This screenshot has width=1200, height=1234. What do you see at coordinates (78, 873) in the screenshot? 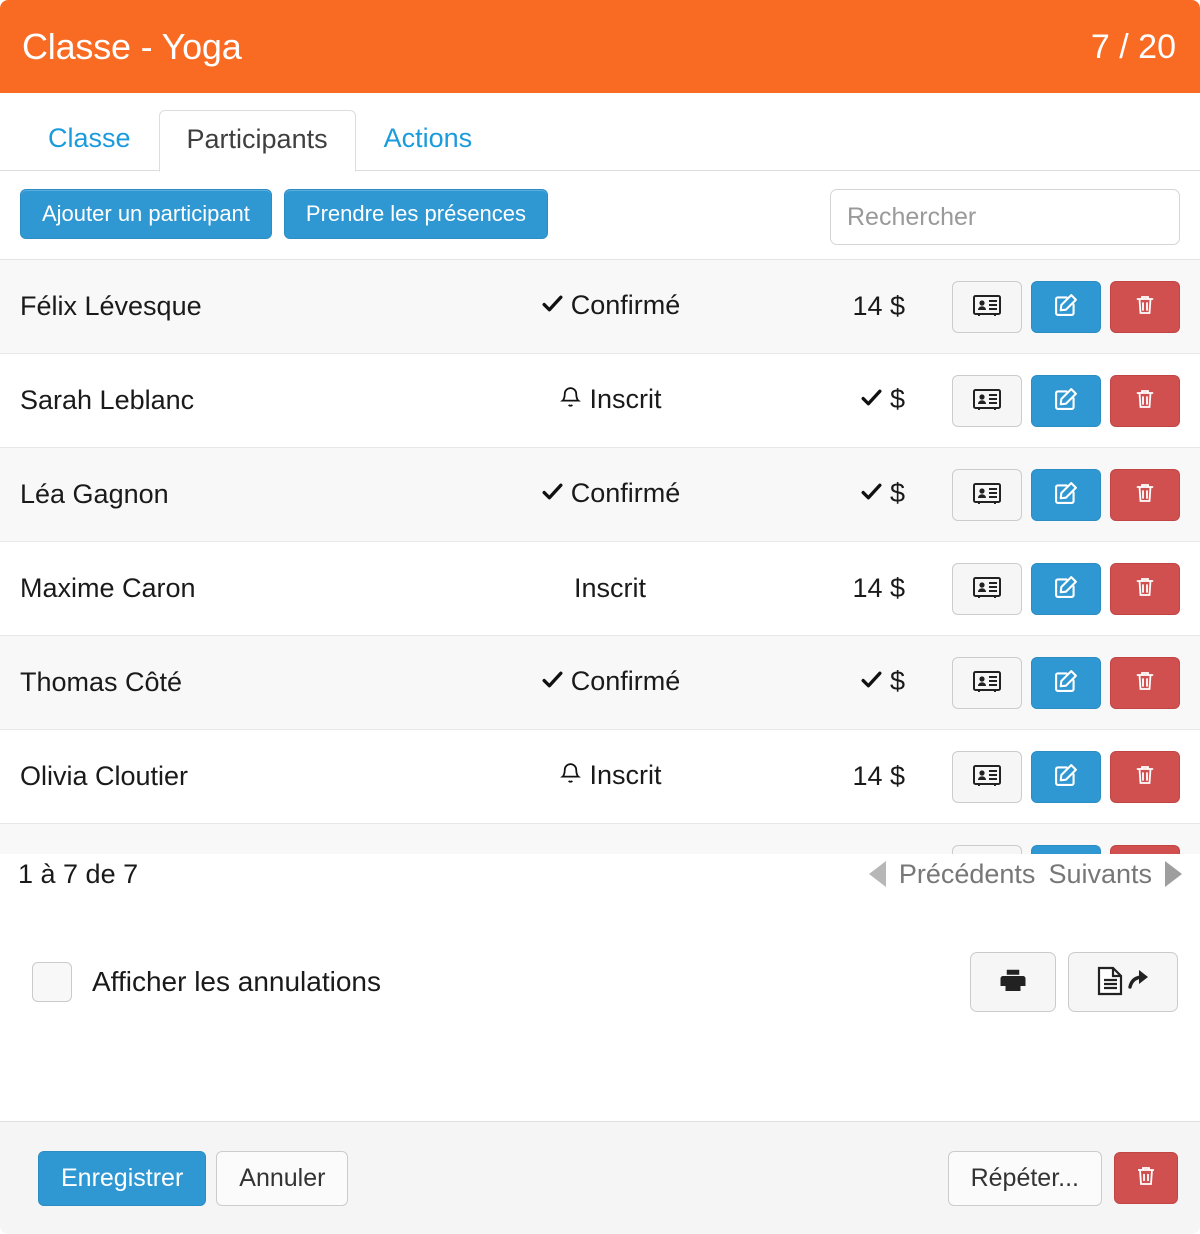
I see `pagination-info: 1 à 7 de 7` at bounding box center [78, 873].